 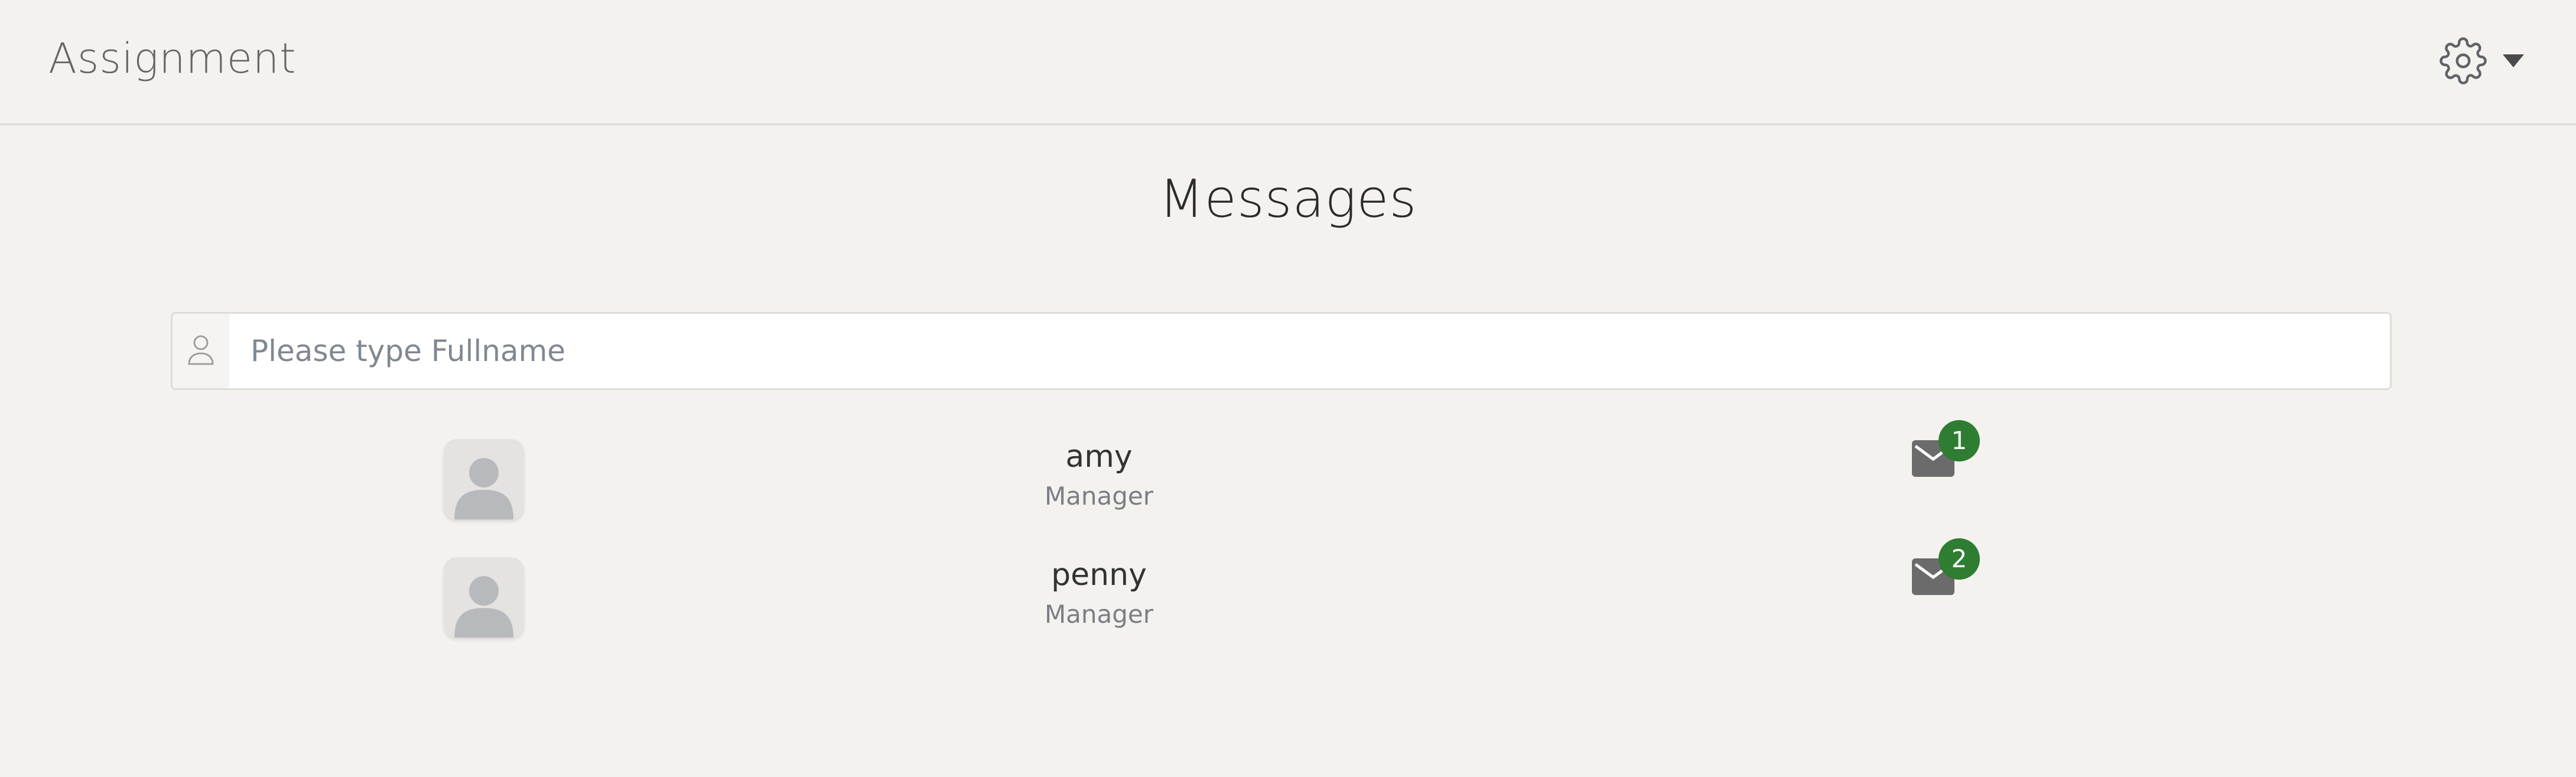 I want to click on contact-name: penny, so click(x=1099, y=575).